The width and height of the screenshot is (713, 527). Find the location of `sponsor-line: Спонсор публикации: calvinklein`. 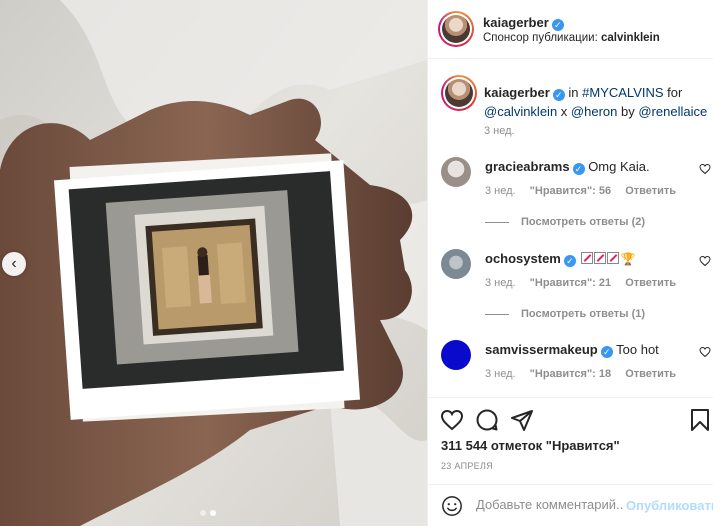

sponsor-line: Спонсор публикации: calvinklein is located at coordinates (571, 38).